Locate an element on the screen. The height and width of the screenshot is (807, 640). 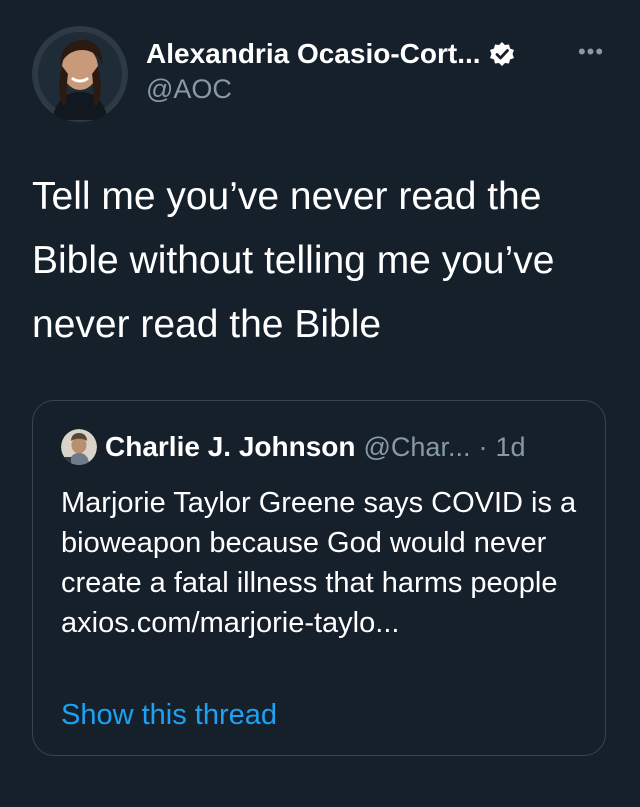
author-info: Alexandria Ocasio-Cort... @AOC is located at coordinates (366, 70).